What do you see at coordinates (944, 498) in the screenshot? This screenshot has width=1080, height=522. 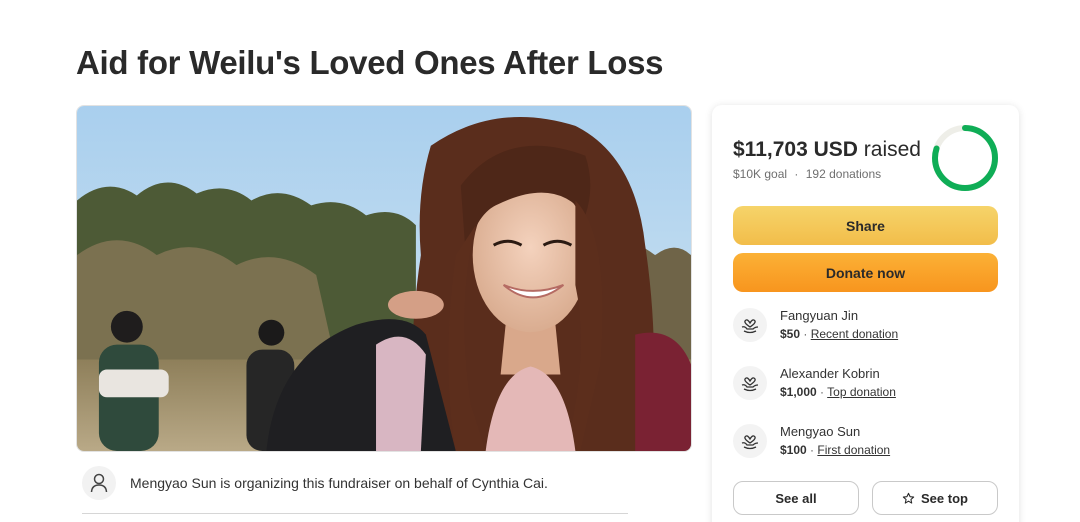 I see `see-top-label: See top` at bounding box center [944, 498].